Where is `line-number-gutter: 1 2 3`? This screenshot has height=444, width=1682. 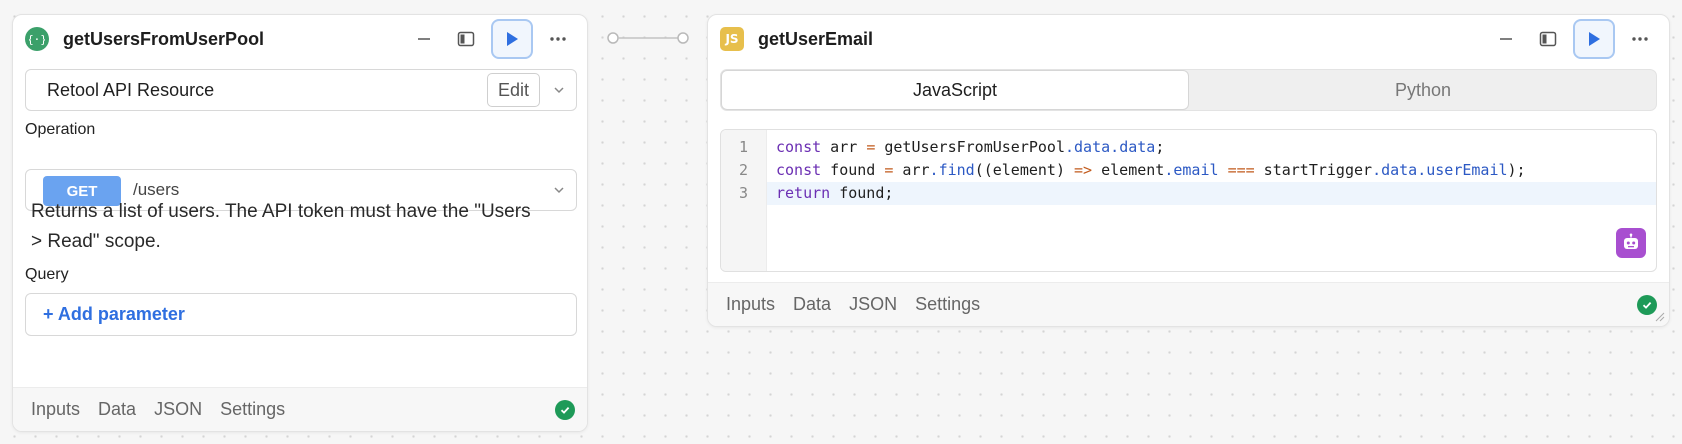 line-number-gutter: 1 2 3 is located at coordinates (744, 200).